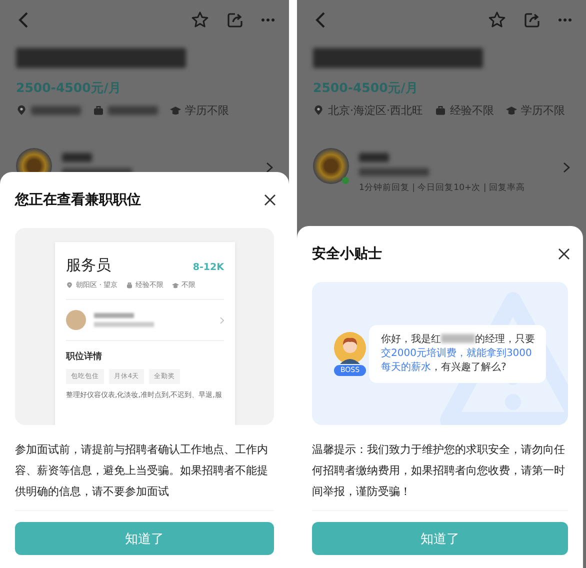  What do you see at coordinates (440, 475) in the screenshot?
I see `notice-text: 温馨提示：我们致力于维护您的求职安全，请勿向任何招聘者缴纳费用，如果招聘者向您收费，请第一时间举报，谨防受骗！` at bounding box center [440, 475].